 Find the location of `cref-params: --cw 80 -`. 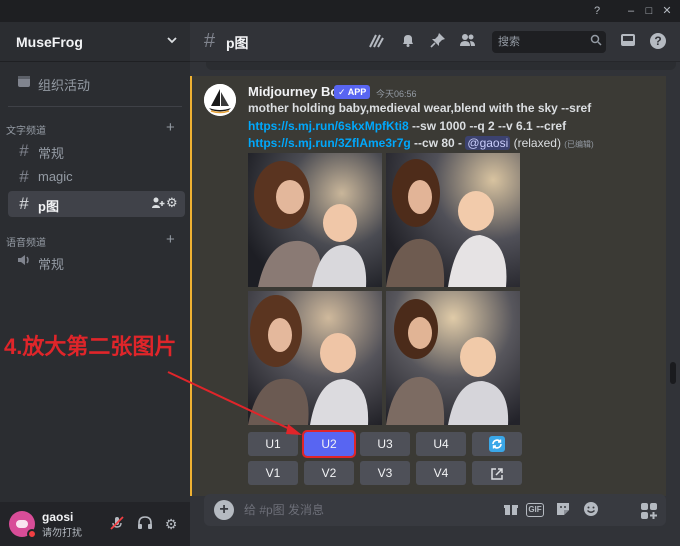

cref-params: --cw 80 - is located at coordinates (438, 143).